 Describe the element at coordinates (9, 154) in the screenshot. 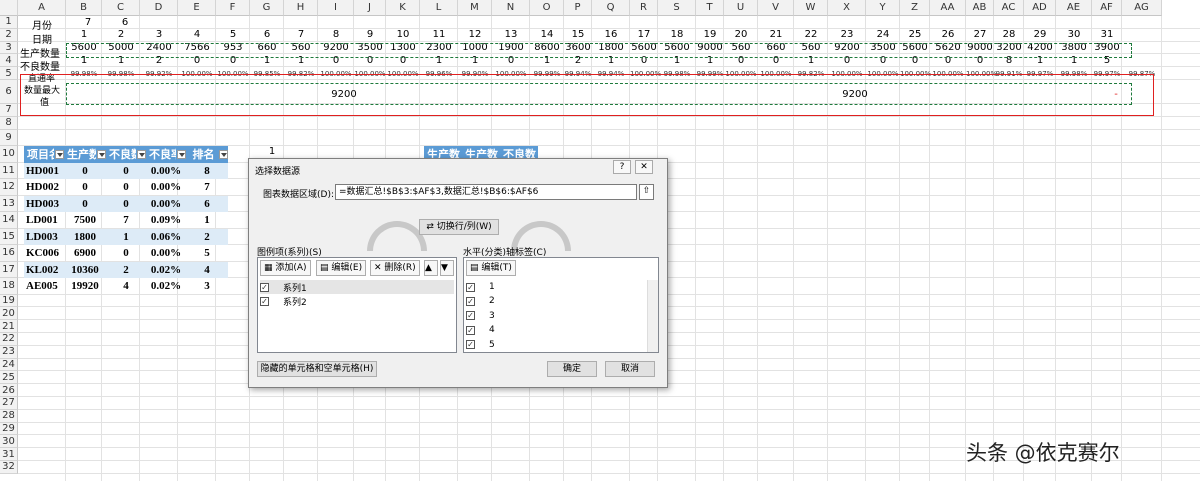

I see `row-header: 10` at that location.